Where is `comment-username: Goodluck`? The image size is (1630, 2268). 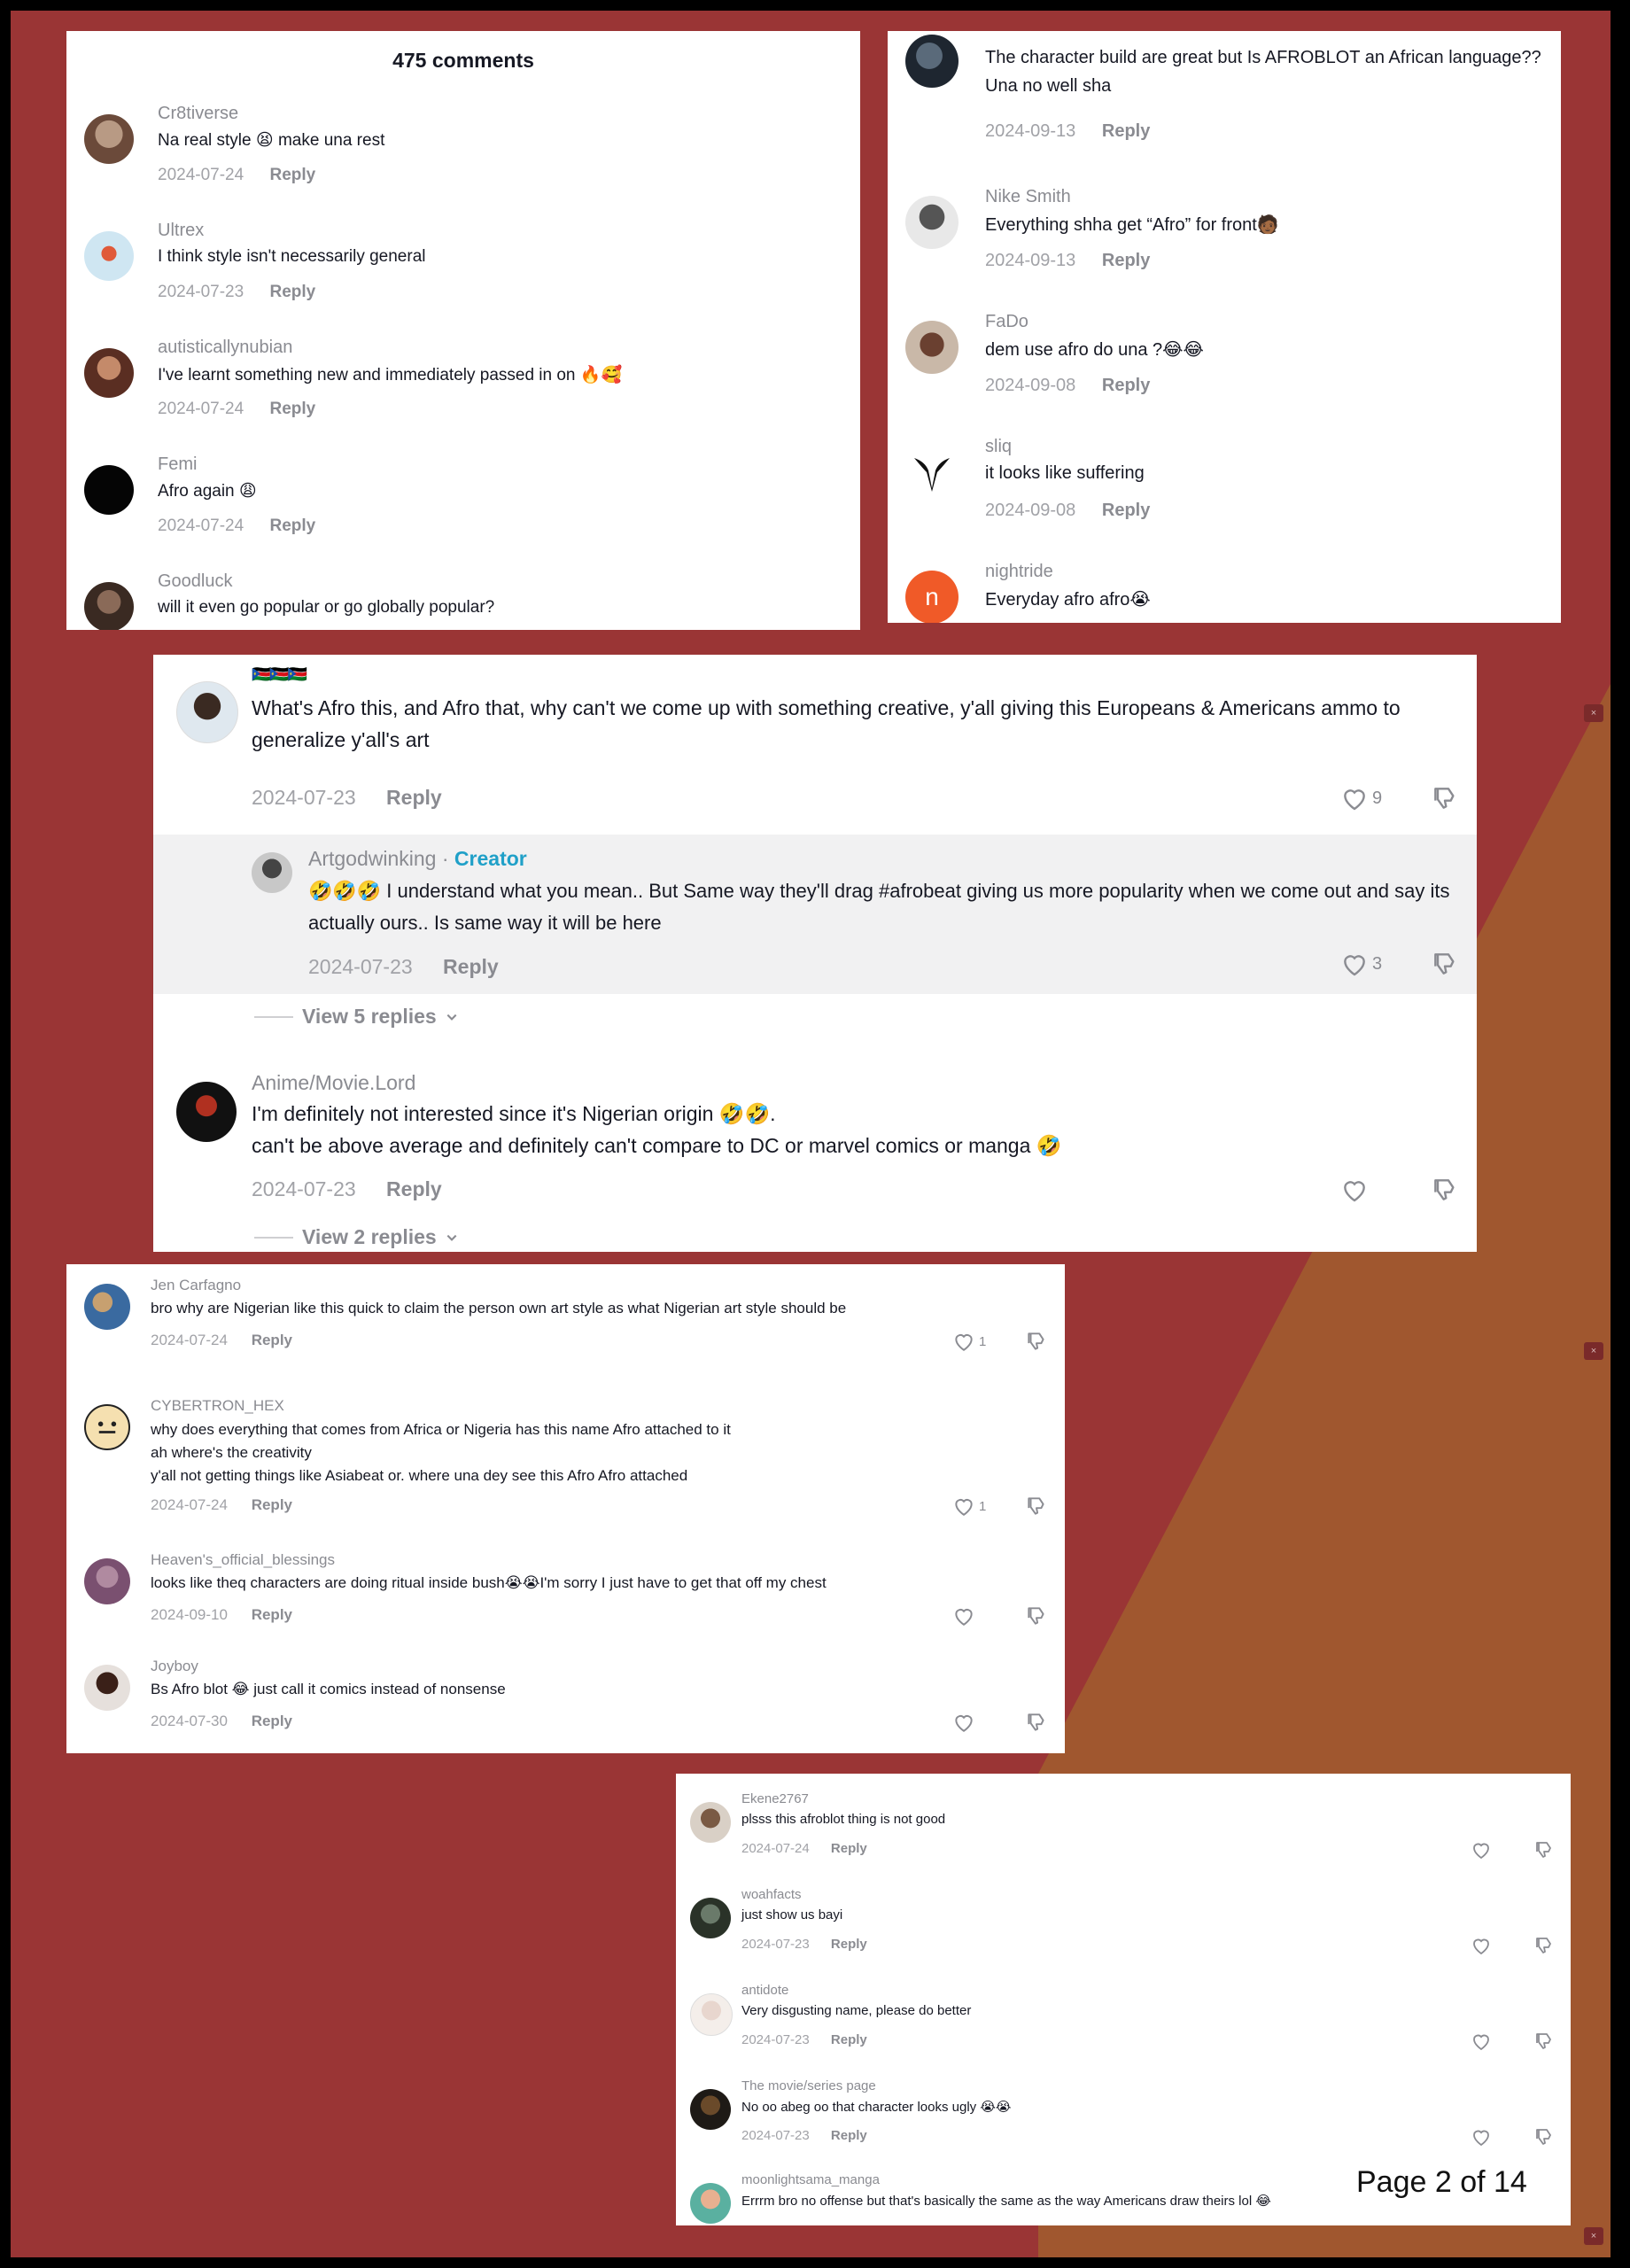 comment-username: Goodluck is located at coordinates (195, 581).